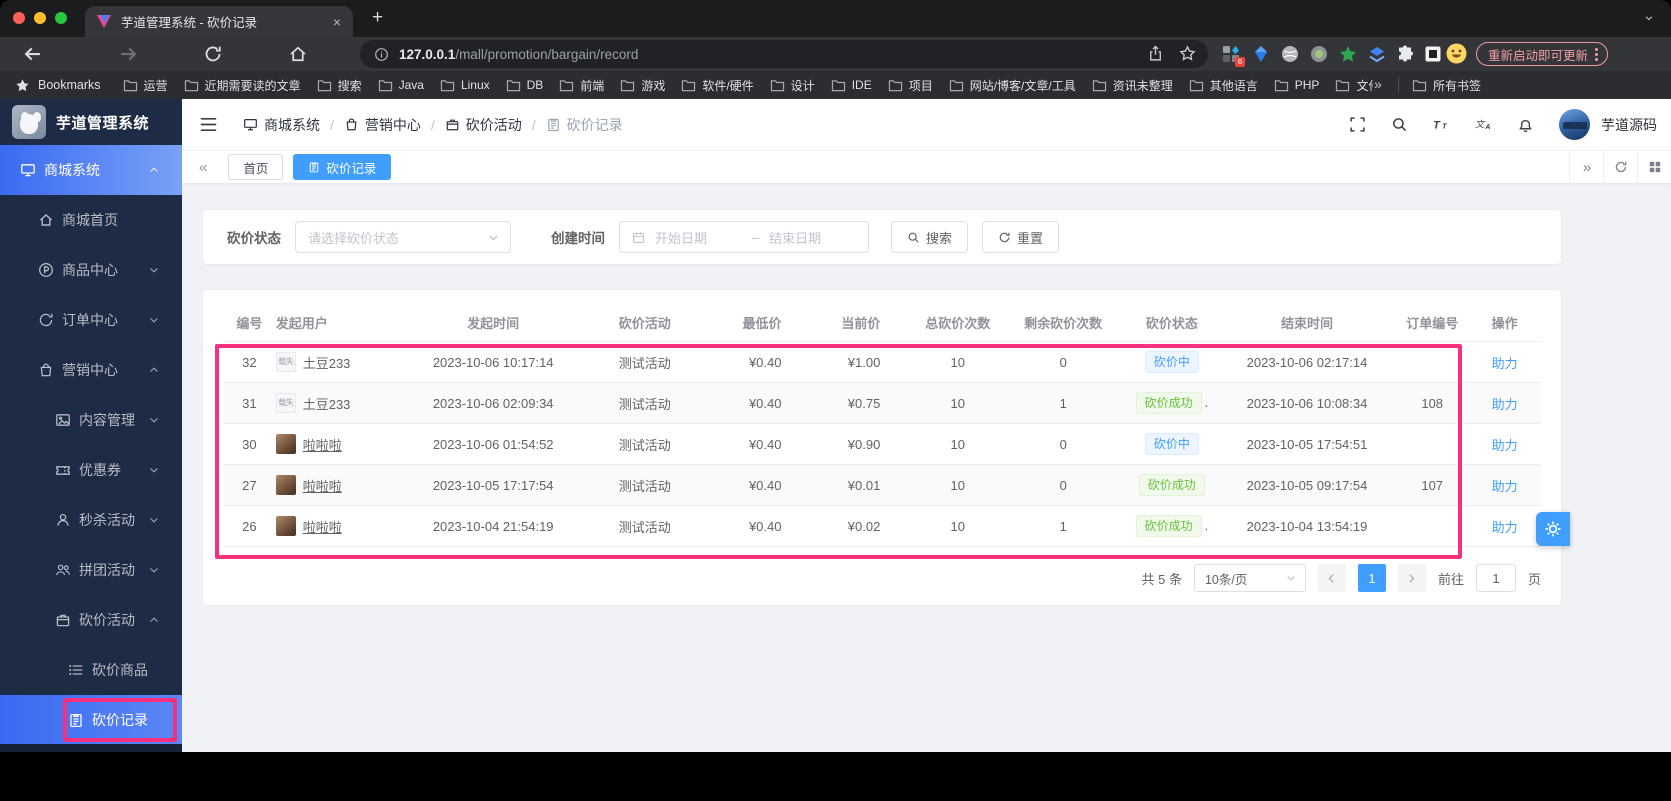  I want to click on bookmark-folder: 运营, so click(145, 85).